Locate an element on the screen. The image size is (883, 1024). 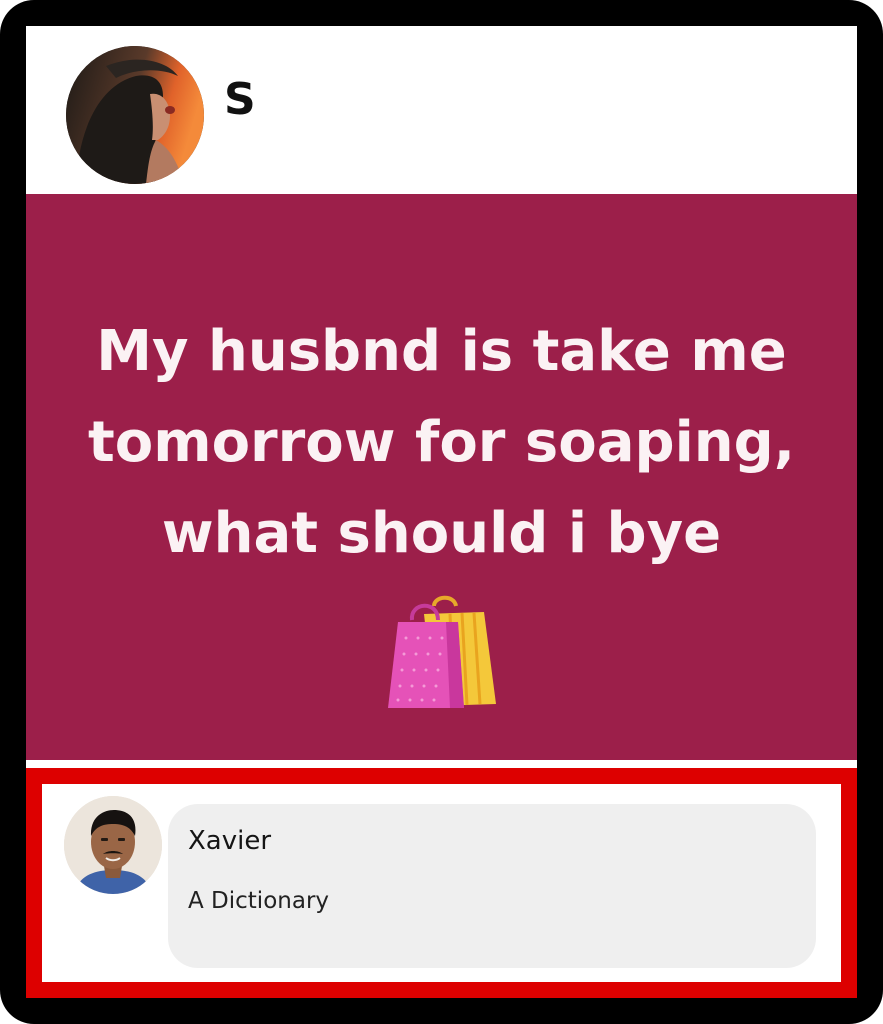
commenter-name: Xavier is located at coordinates (229, 841).